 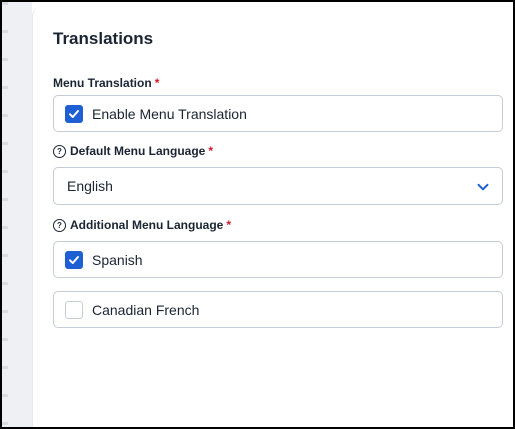 What do you see at coordinates (74, 309) in the screenshot?
I see `canadian-french-checkbox` at bounding box center [74, 309].